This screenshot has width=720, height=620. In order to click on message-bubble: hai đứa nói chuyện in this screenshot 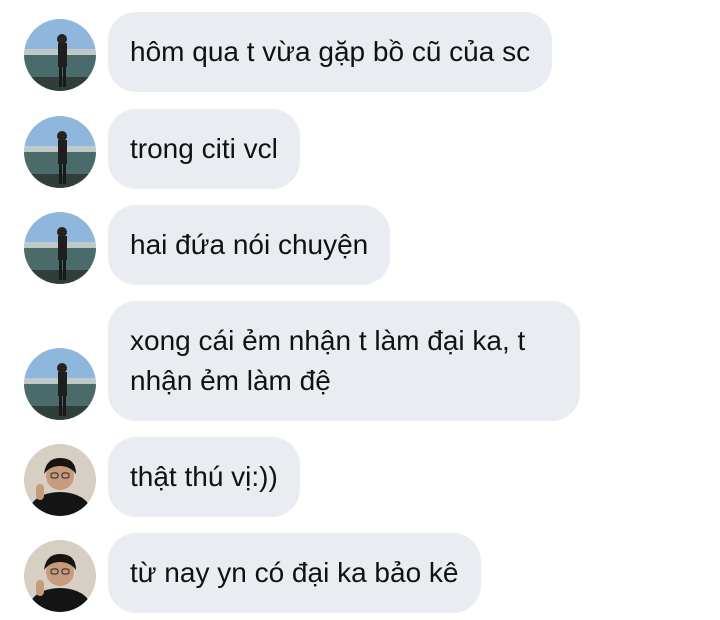, I will do `click(249, 245)`.